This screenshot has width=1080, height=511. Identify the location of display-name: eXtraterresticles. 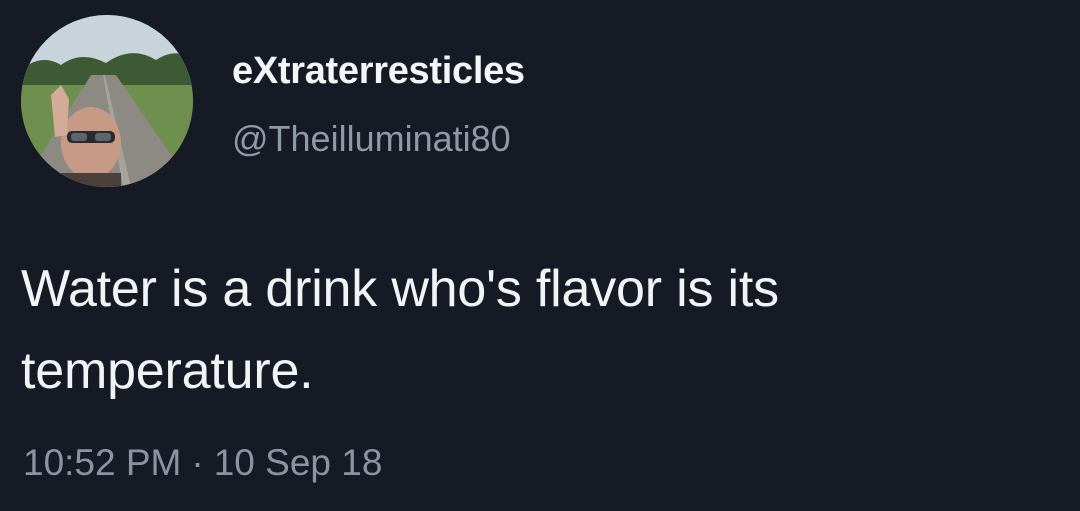
(378, 71).